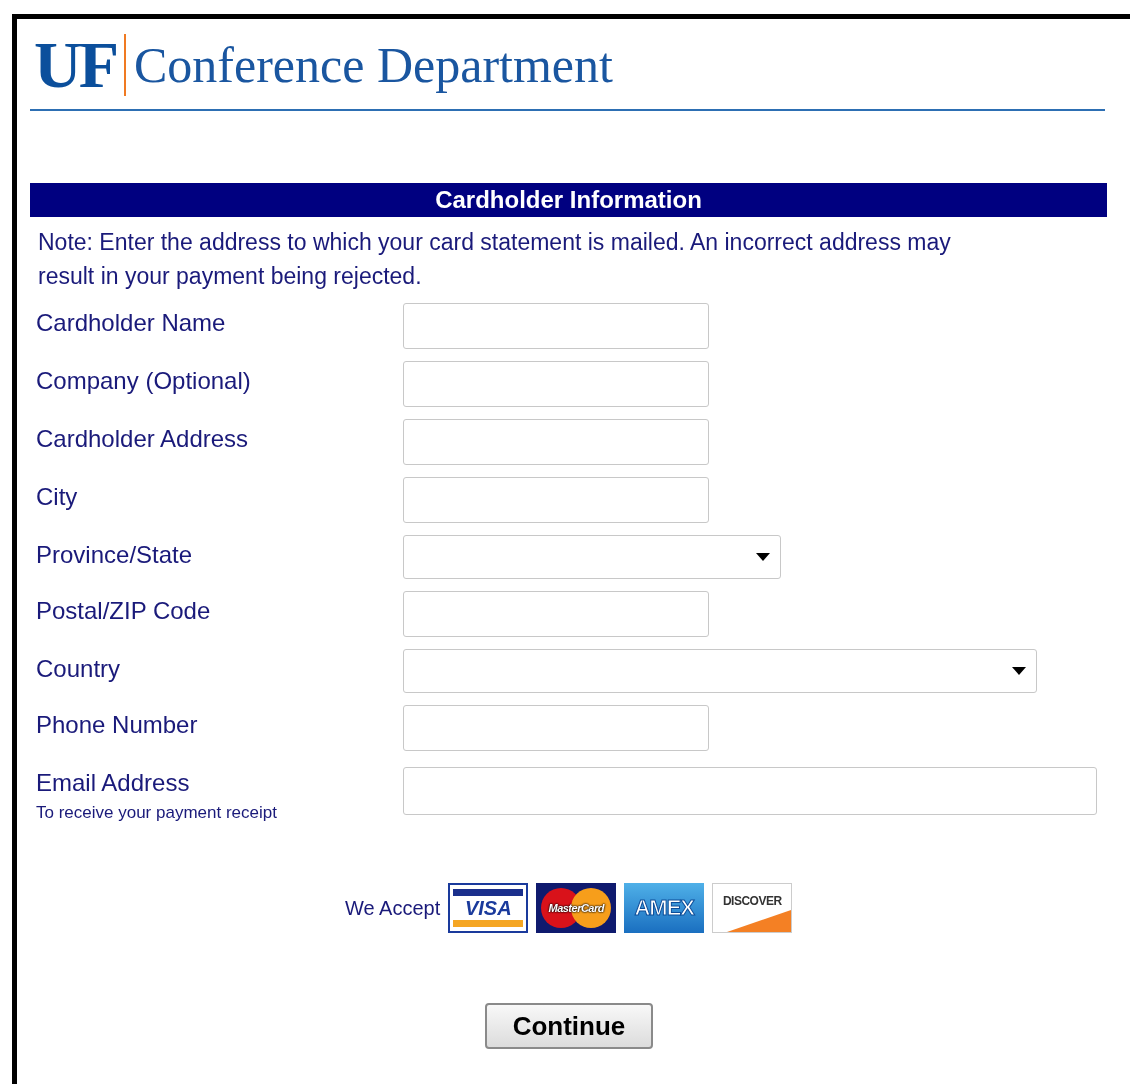 The height and width of the screenshot is (1084, 1130). What do you see at coordinates (664, 908) in the screenshot?
I see `amex-logo: AMEX` at bounding box center [664, 908].